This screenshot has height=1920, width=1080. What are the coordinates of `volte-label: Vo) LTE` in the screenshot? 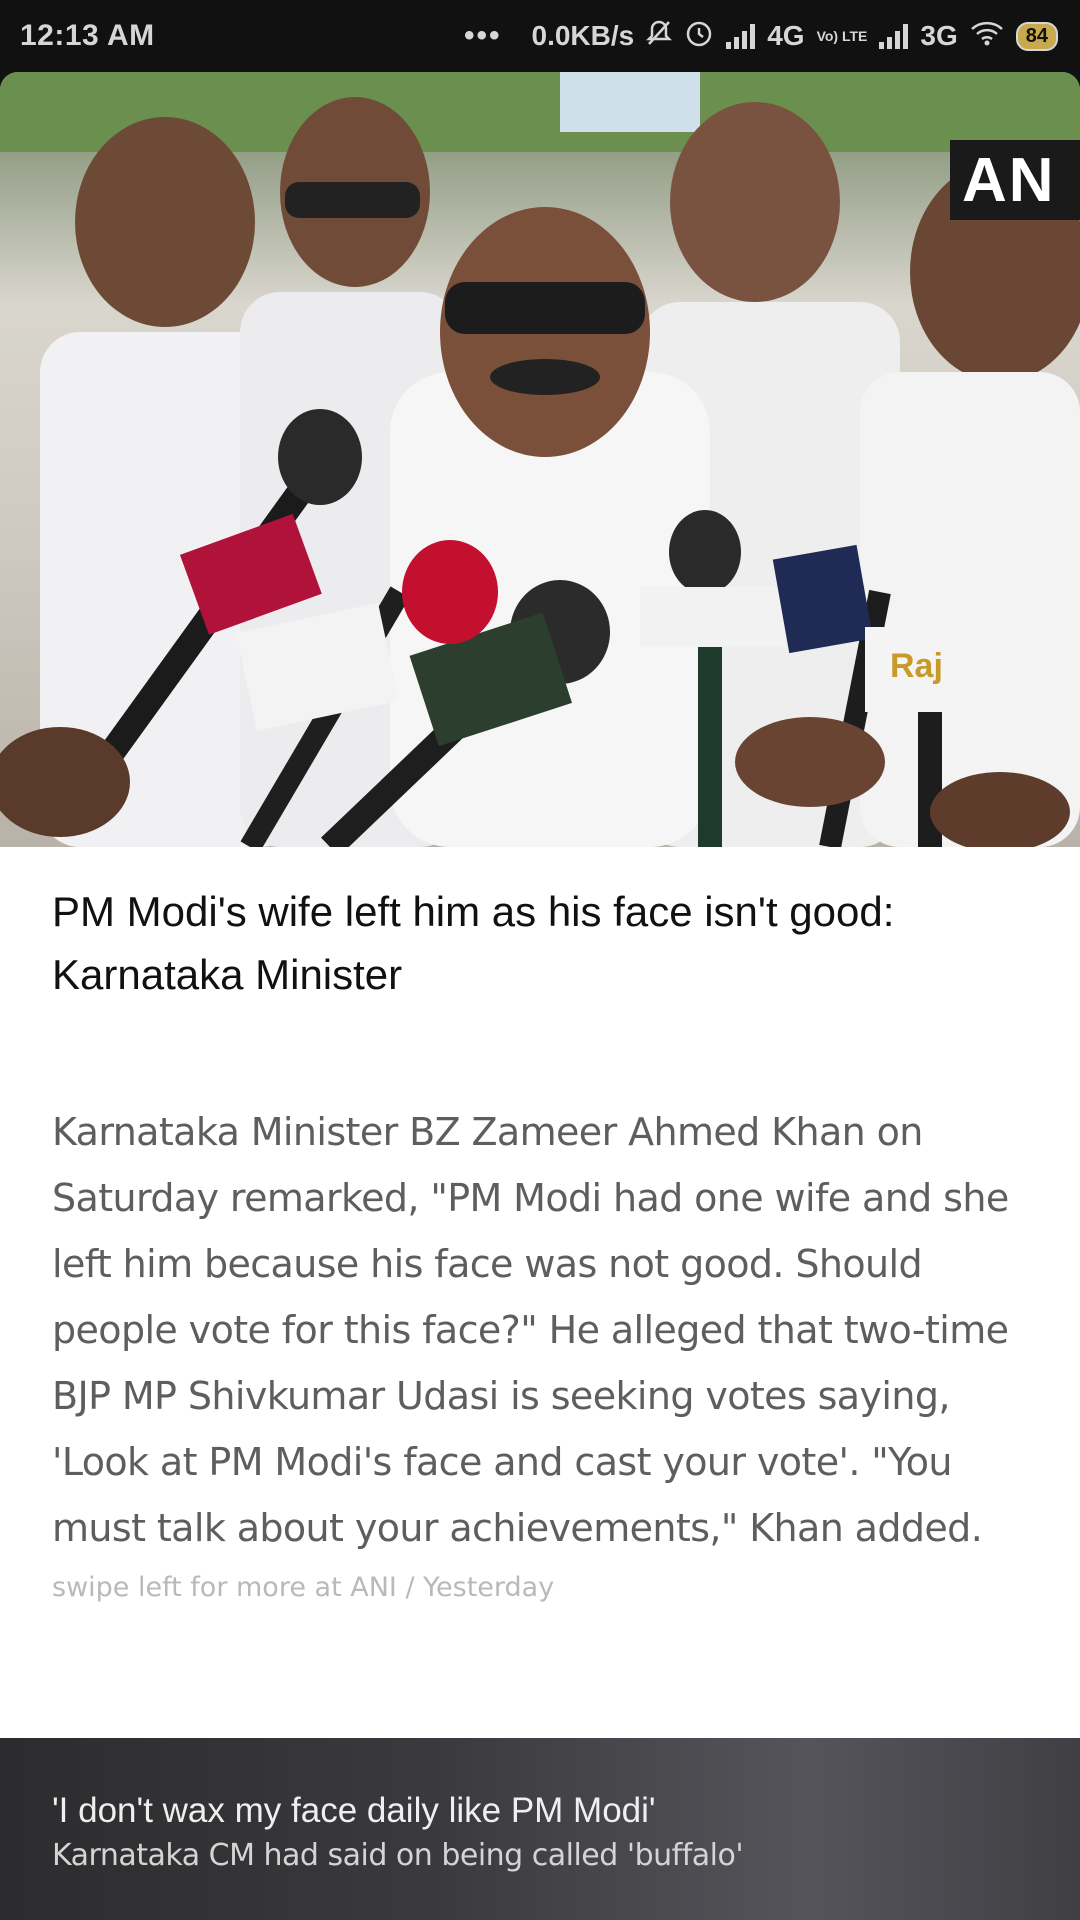 It's located at (842, 36).